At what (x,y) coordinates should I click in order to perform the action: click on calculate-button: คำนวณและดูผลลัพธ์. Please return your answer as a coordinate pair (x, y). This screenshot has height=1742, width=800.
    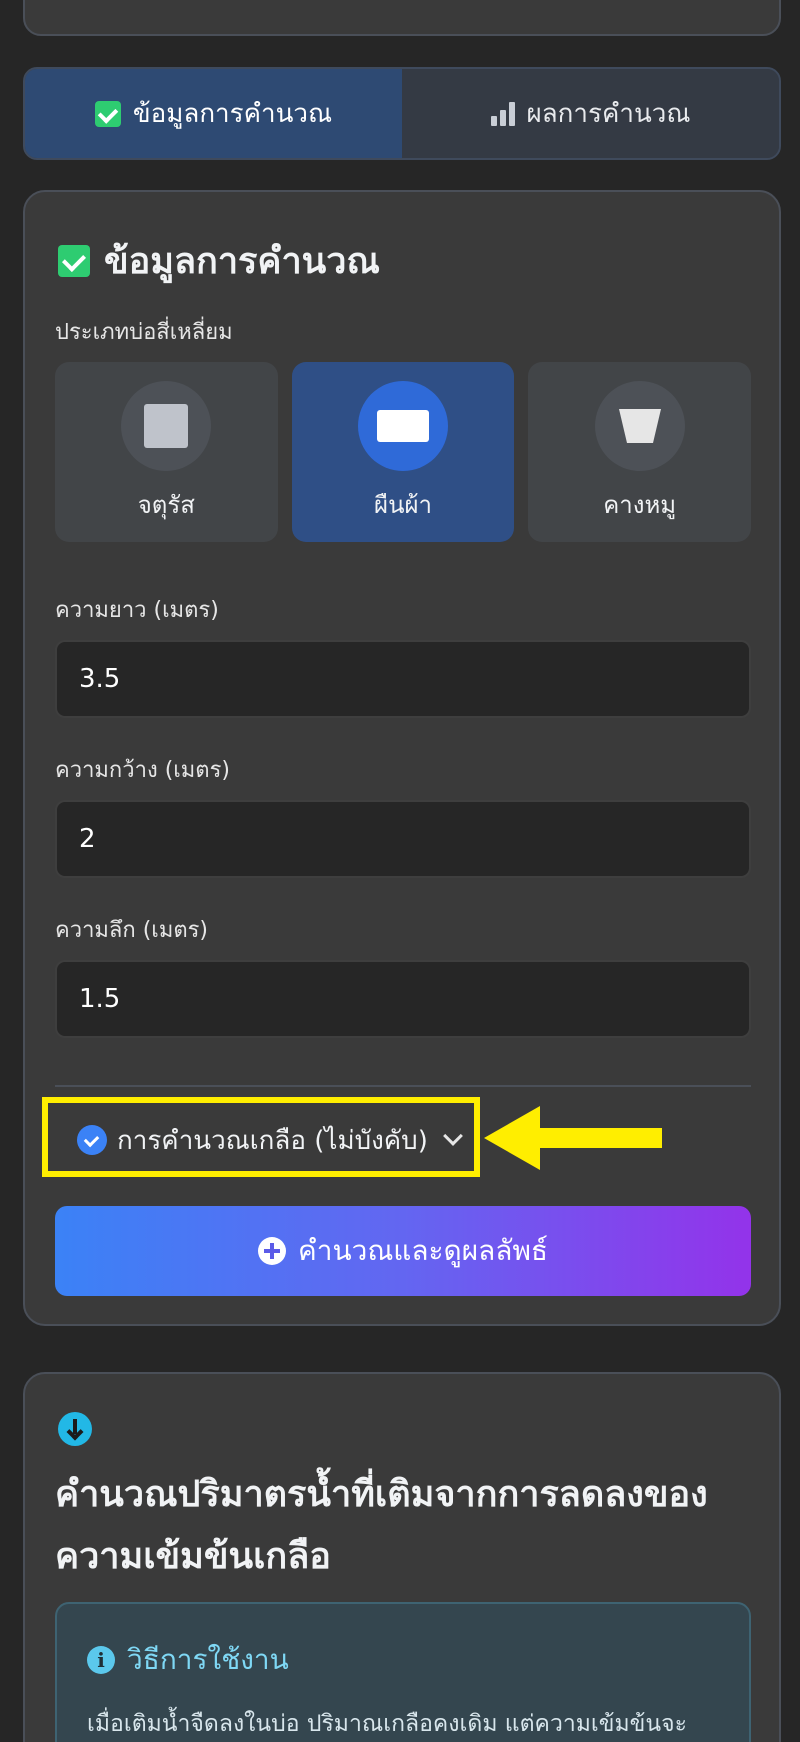
    Looking at the image, I should click on (403, 1251).